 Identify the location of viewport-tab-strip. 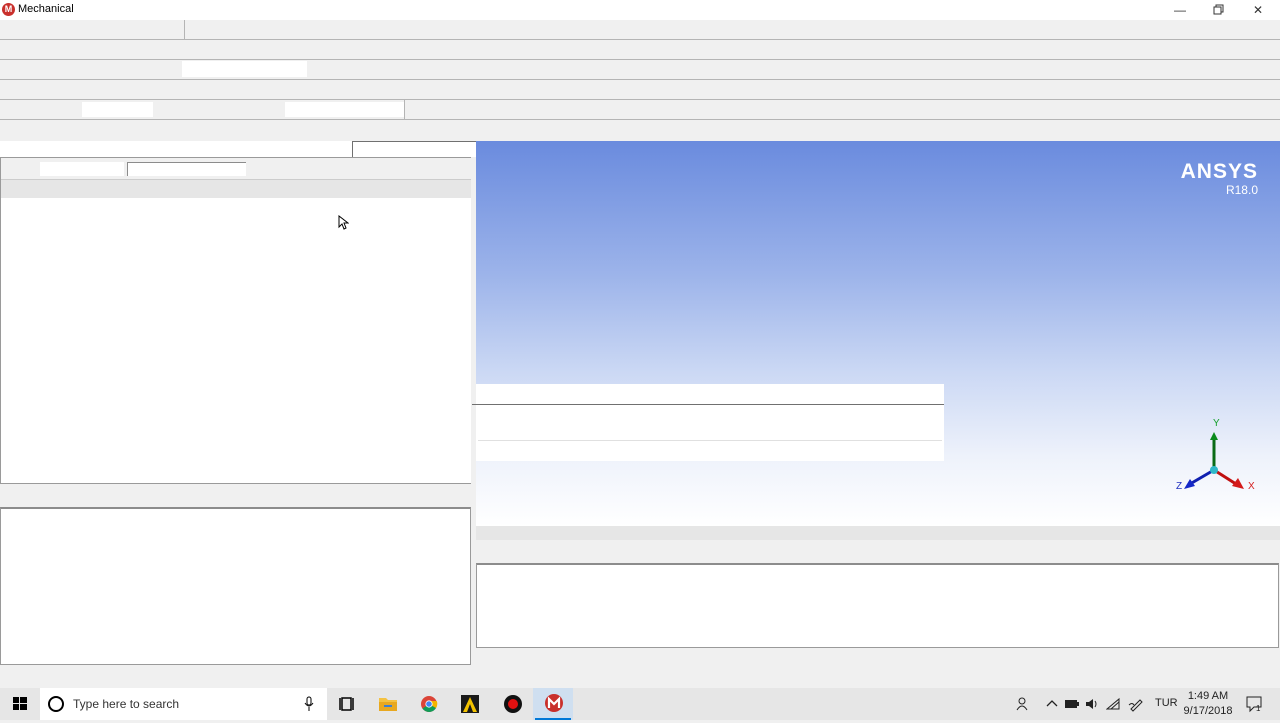
(878, 533).